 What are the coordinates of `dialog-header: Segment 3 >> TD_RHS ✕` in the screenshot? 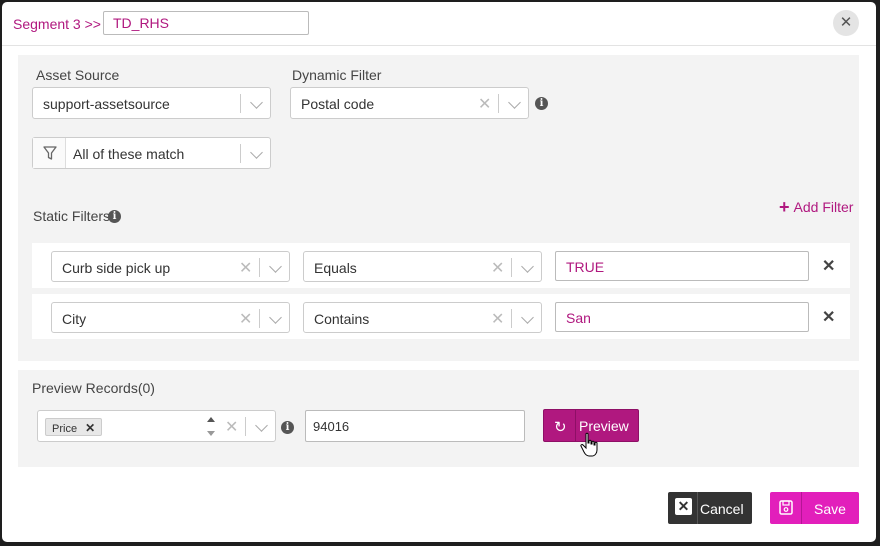 It's located at (439, 24).